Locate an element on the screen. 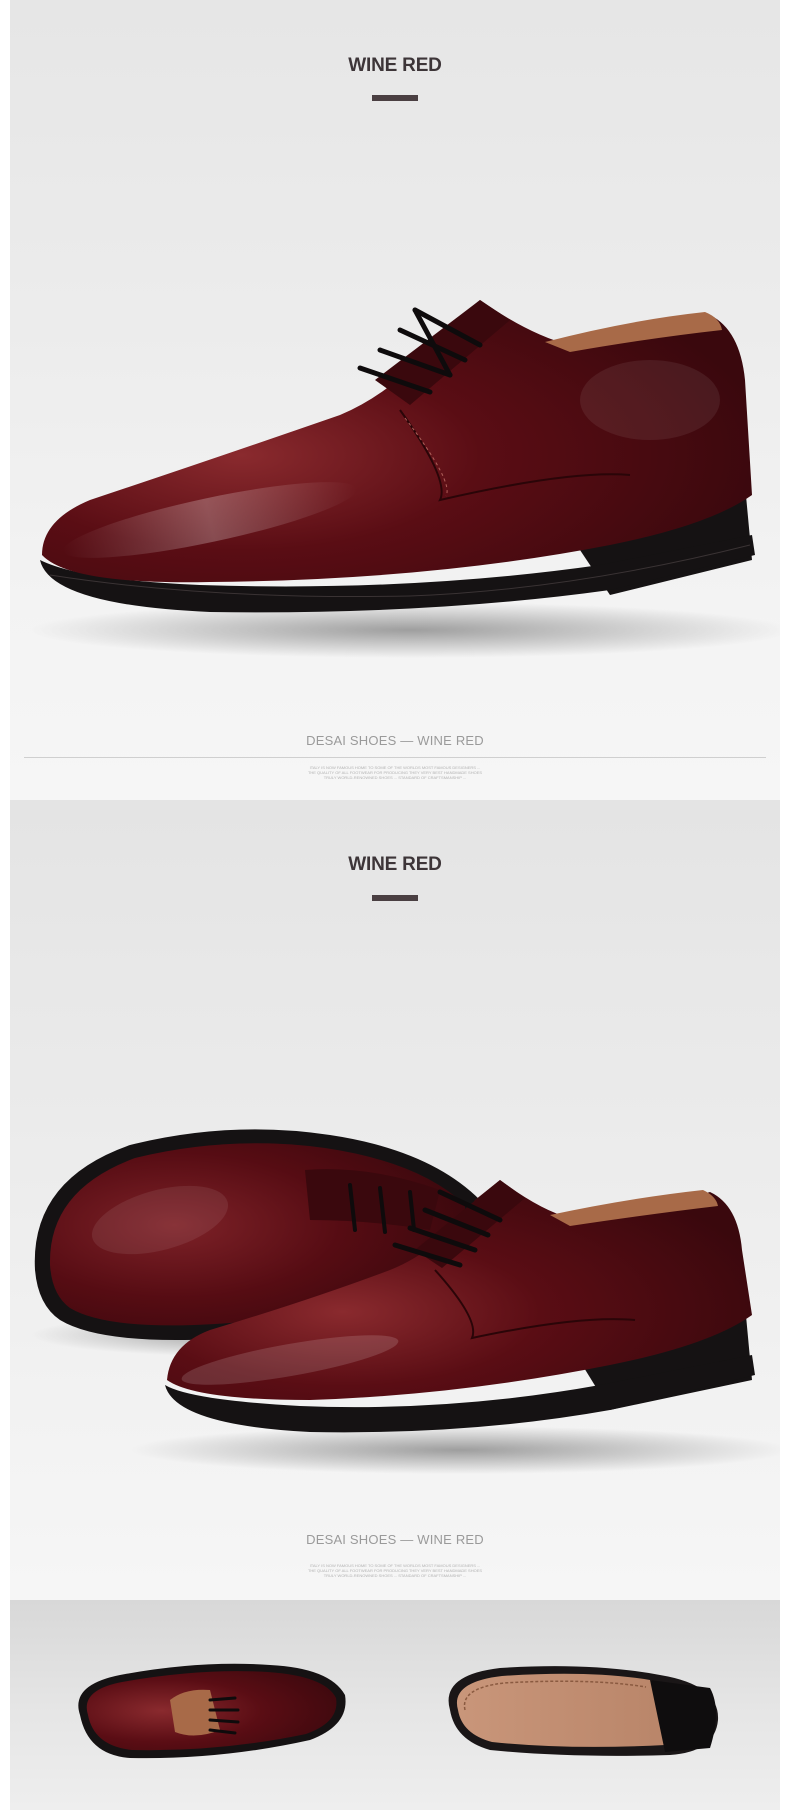  product-thumbnails is located at coordinates (395, 1705).